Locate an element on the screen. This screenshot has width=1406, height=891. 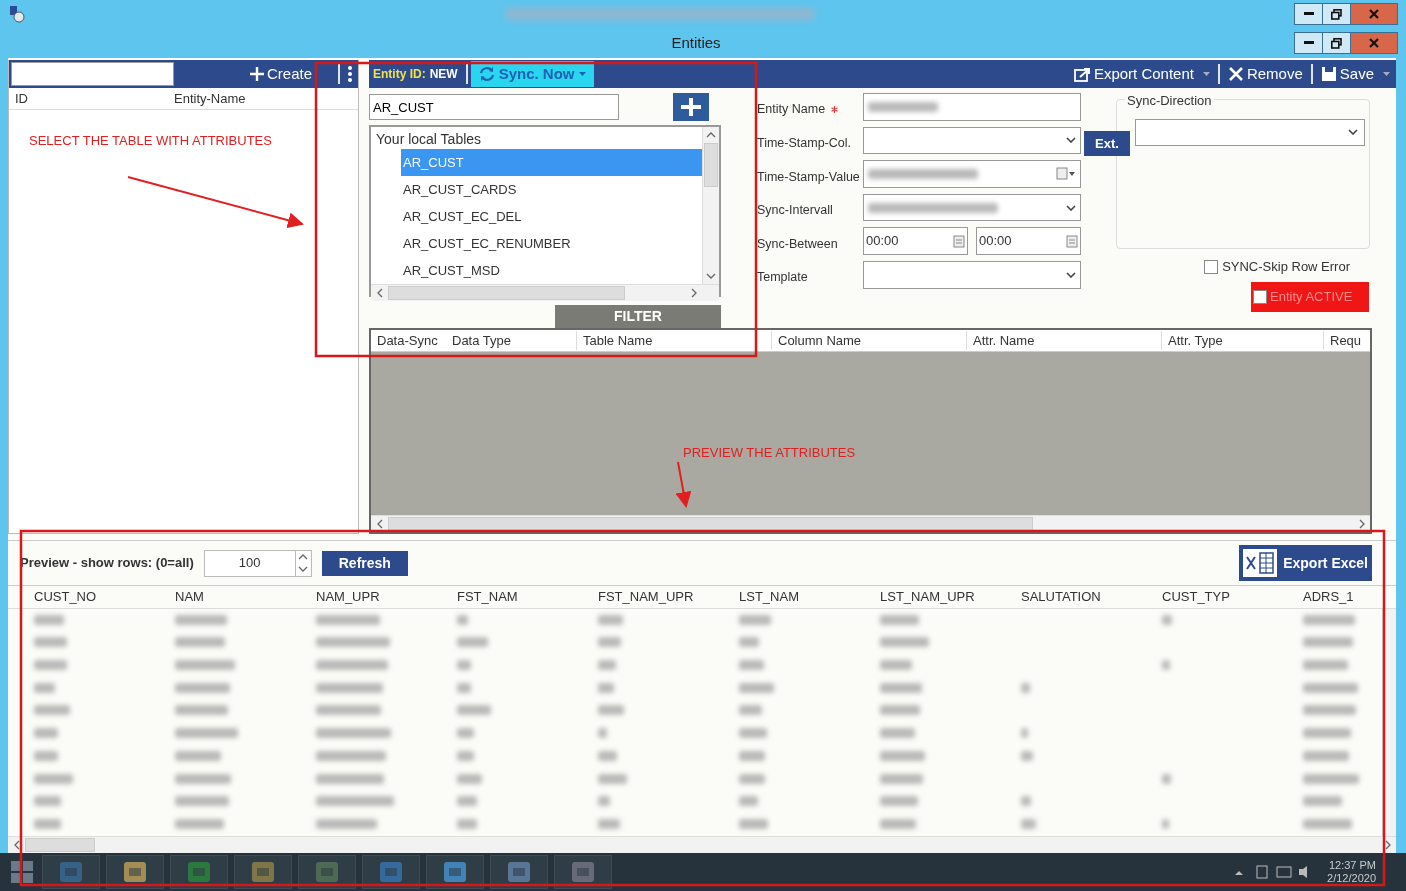
create-button: Create is located at coordinates (280, 74).